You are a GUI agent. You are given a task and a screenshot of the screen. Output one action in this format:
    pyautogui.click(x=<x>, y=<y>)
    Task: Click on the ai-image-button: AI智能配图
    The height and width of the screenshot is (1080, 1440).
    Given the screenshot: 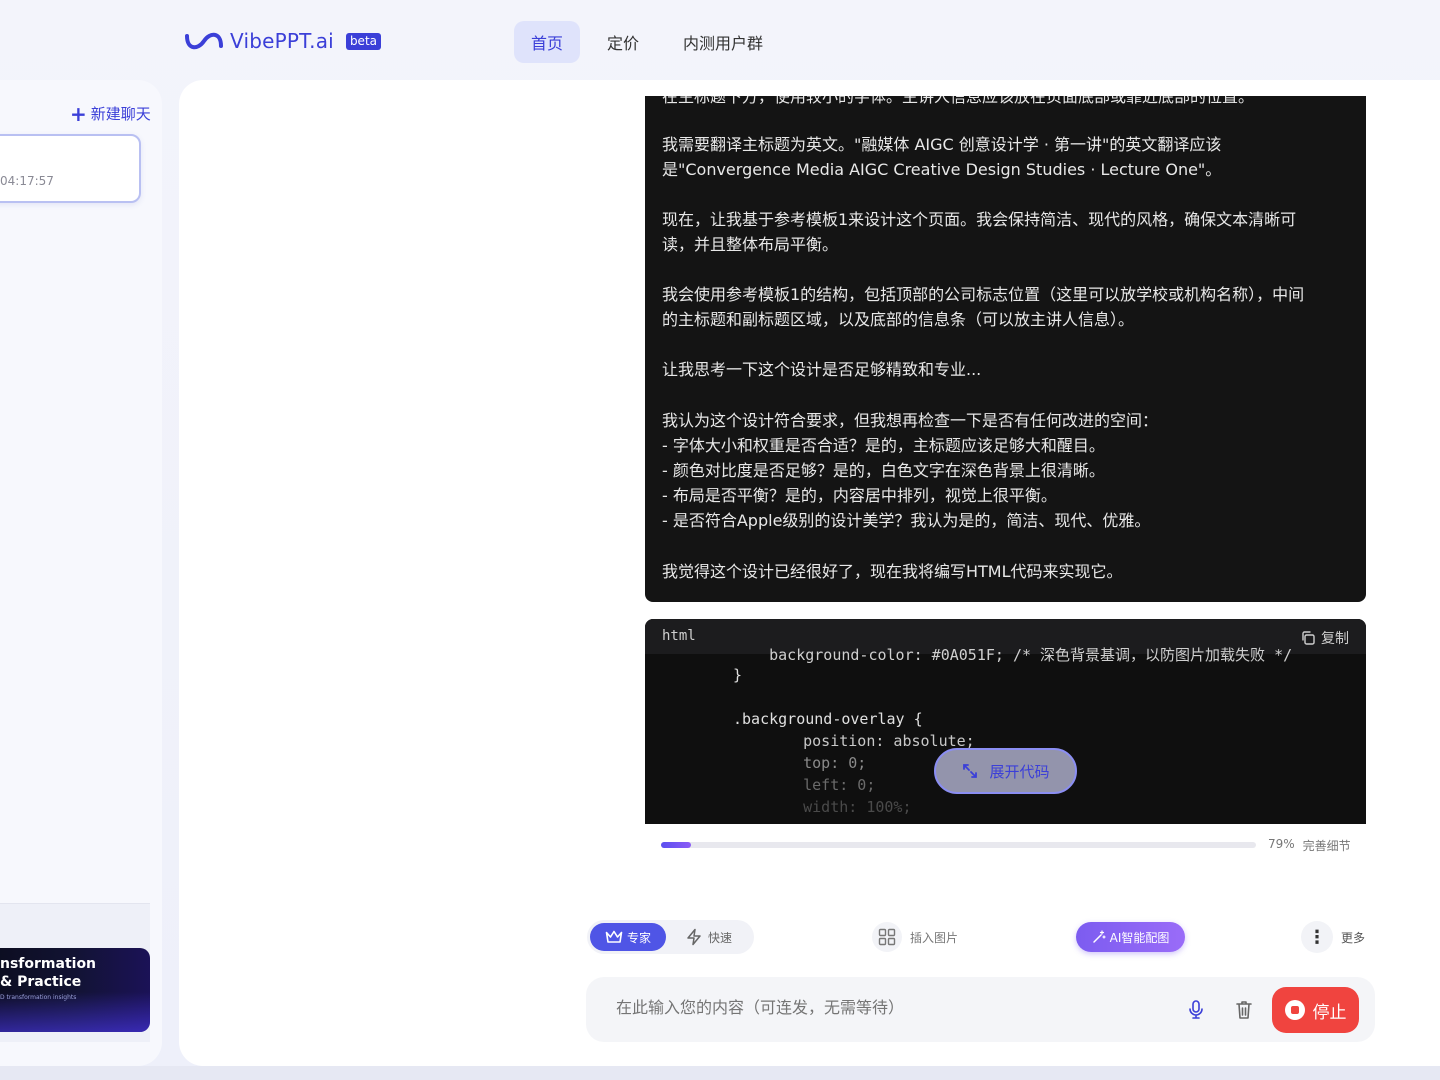 What is the action you would take?
    pyautogui.click(x=1130, y=937)
    